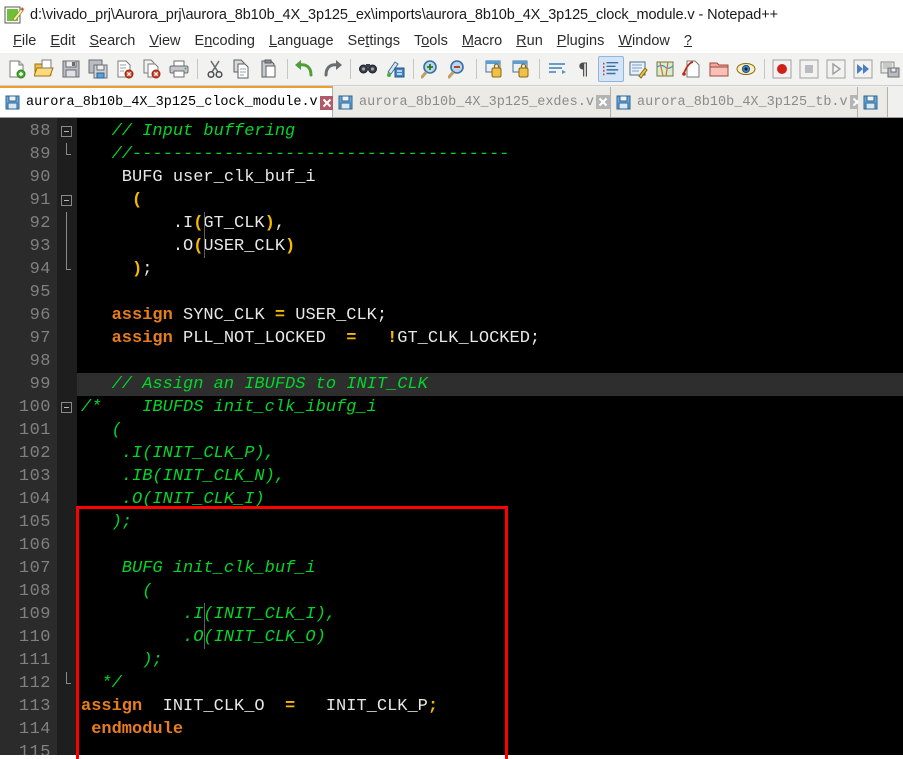  I want to click on cut-icon, so click(215, 69).